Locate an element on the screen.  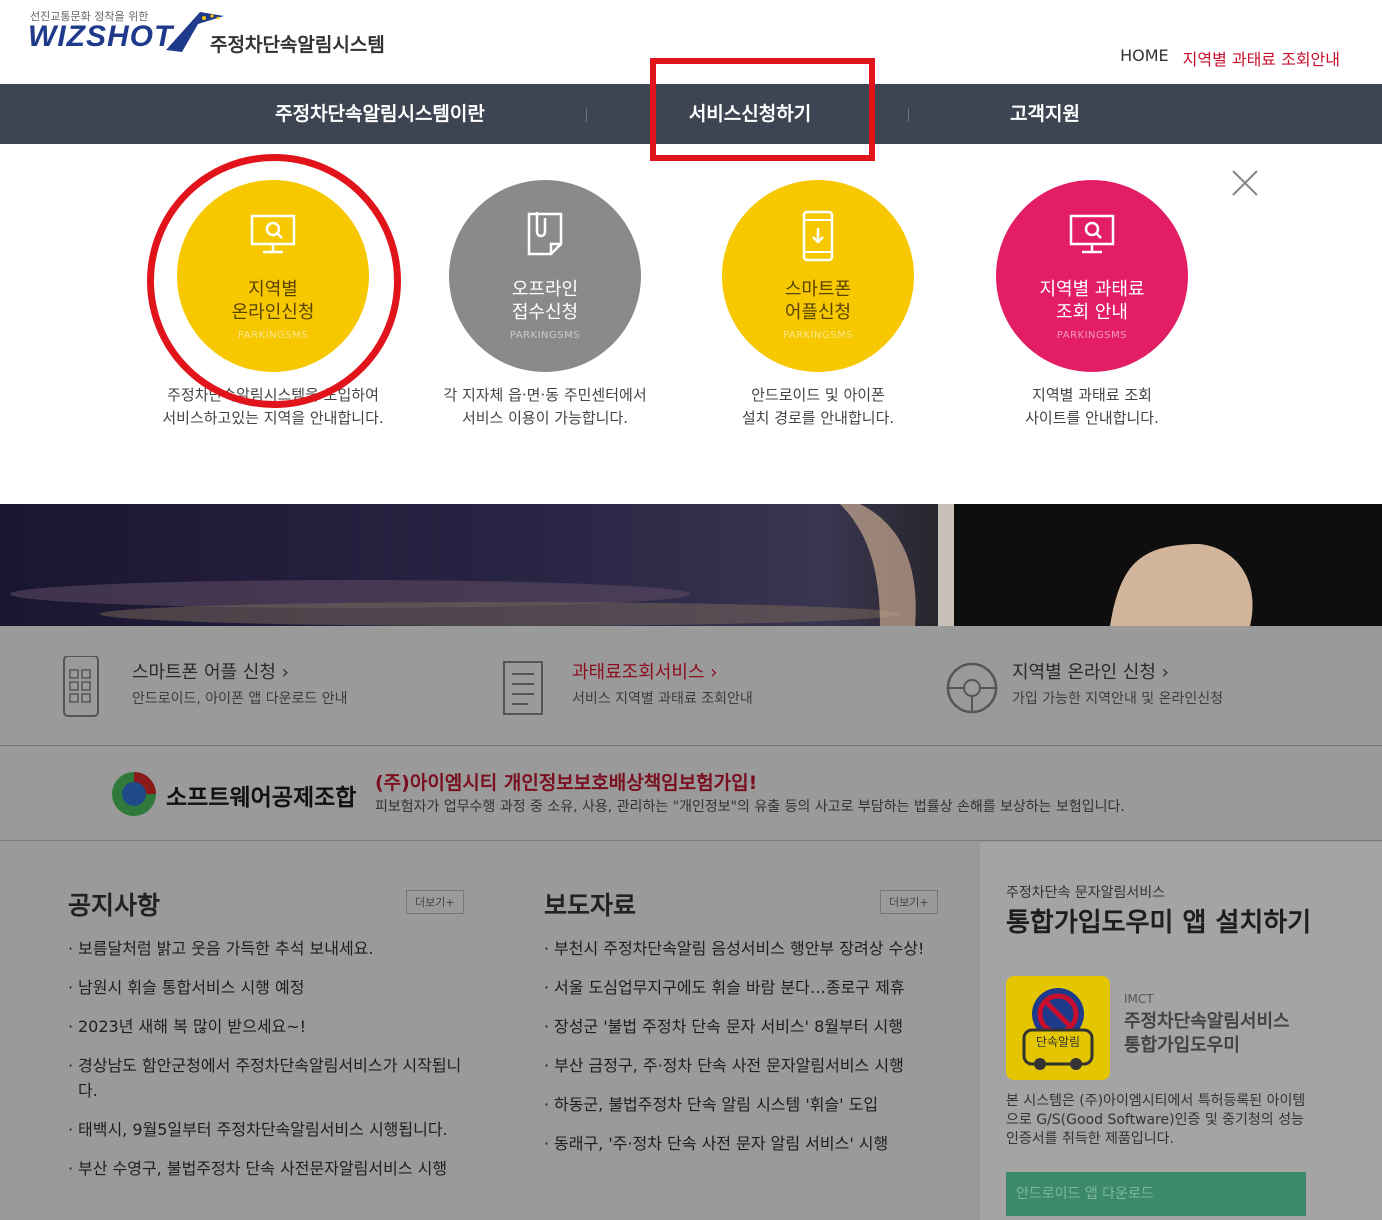
nav-about: 주정차단속알림시스템이란 is located at coordinates (380, 114).